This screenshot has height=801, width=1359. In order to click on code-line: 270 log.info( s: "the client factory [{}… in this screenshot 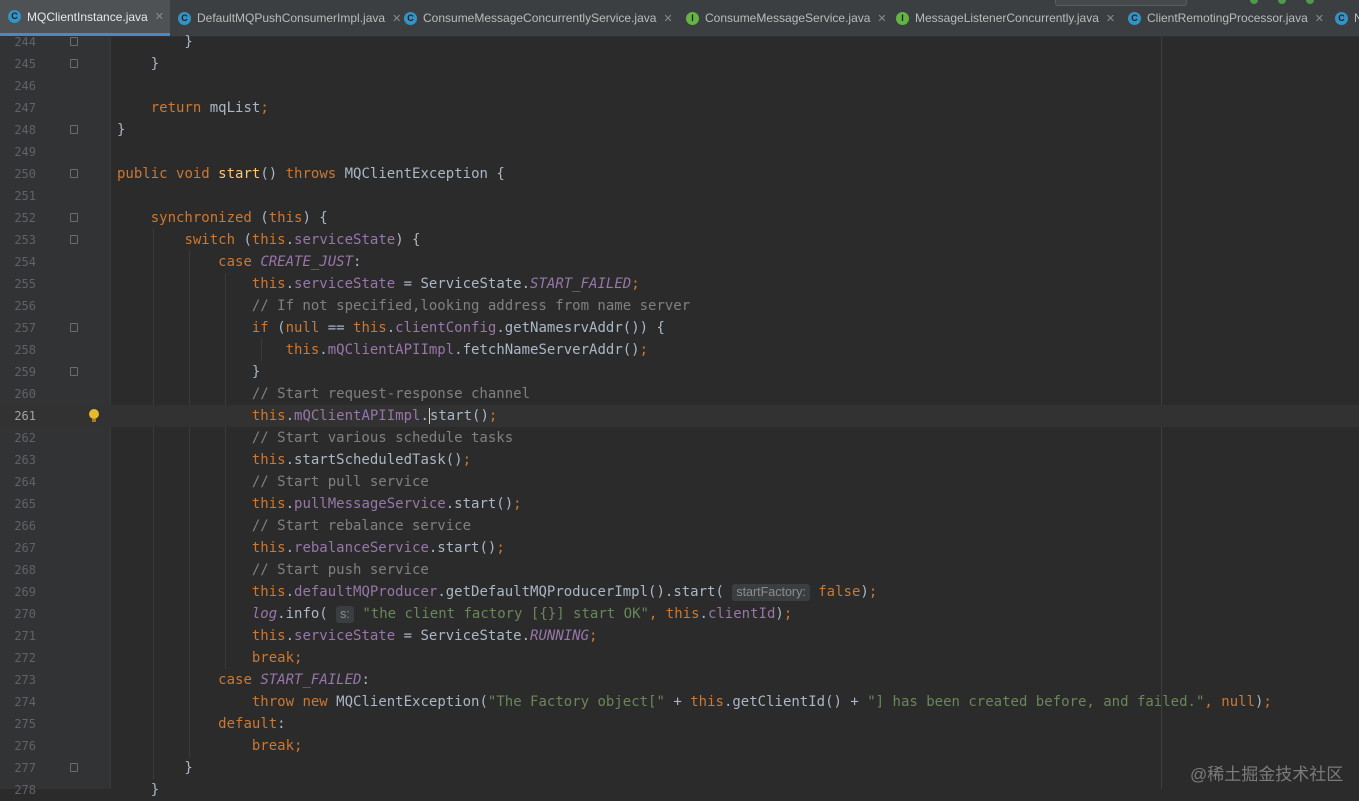, I will do `click(679, 614)`.